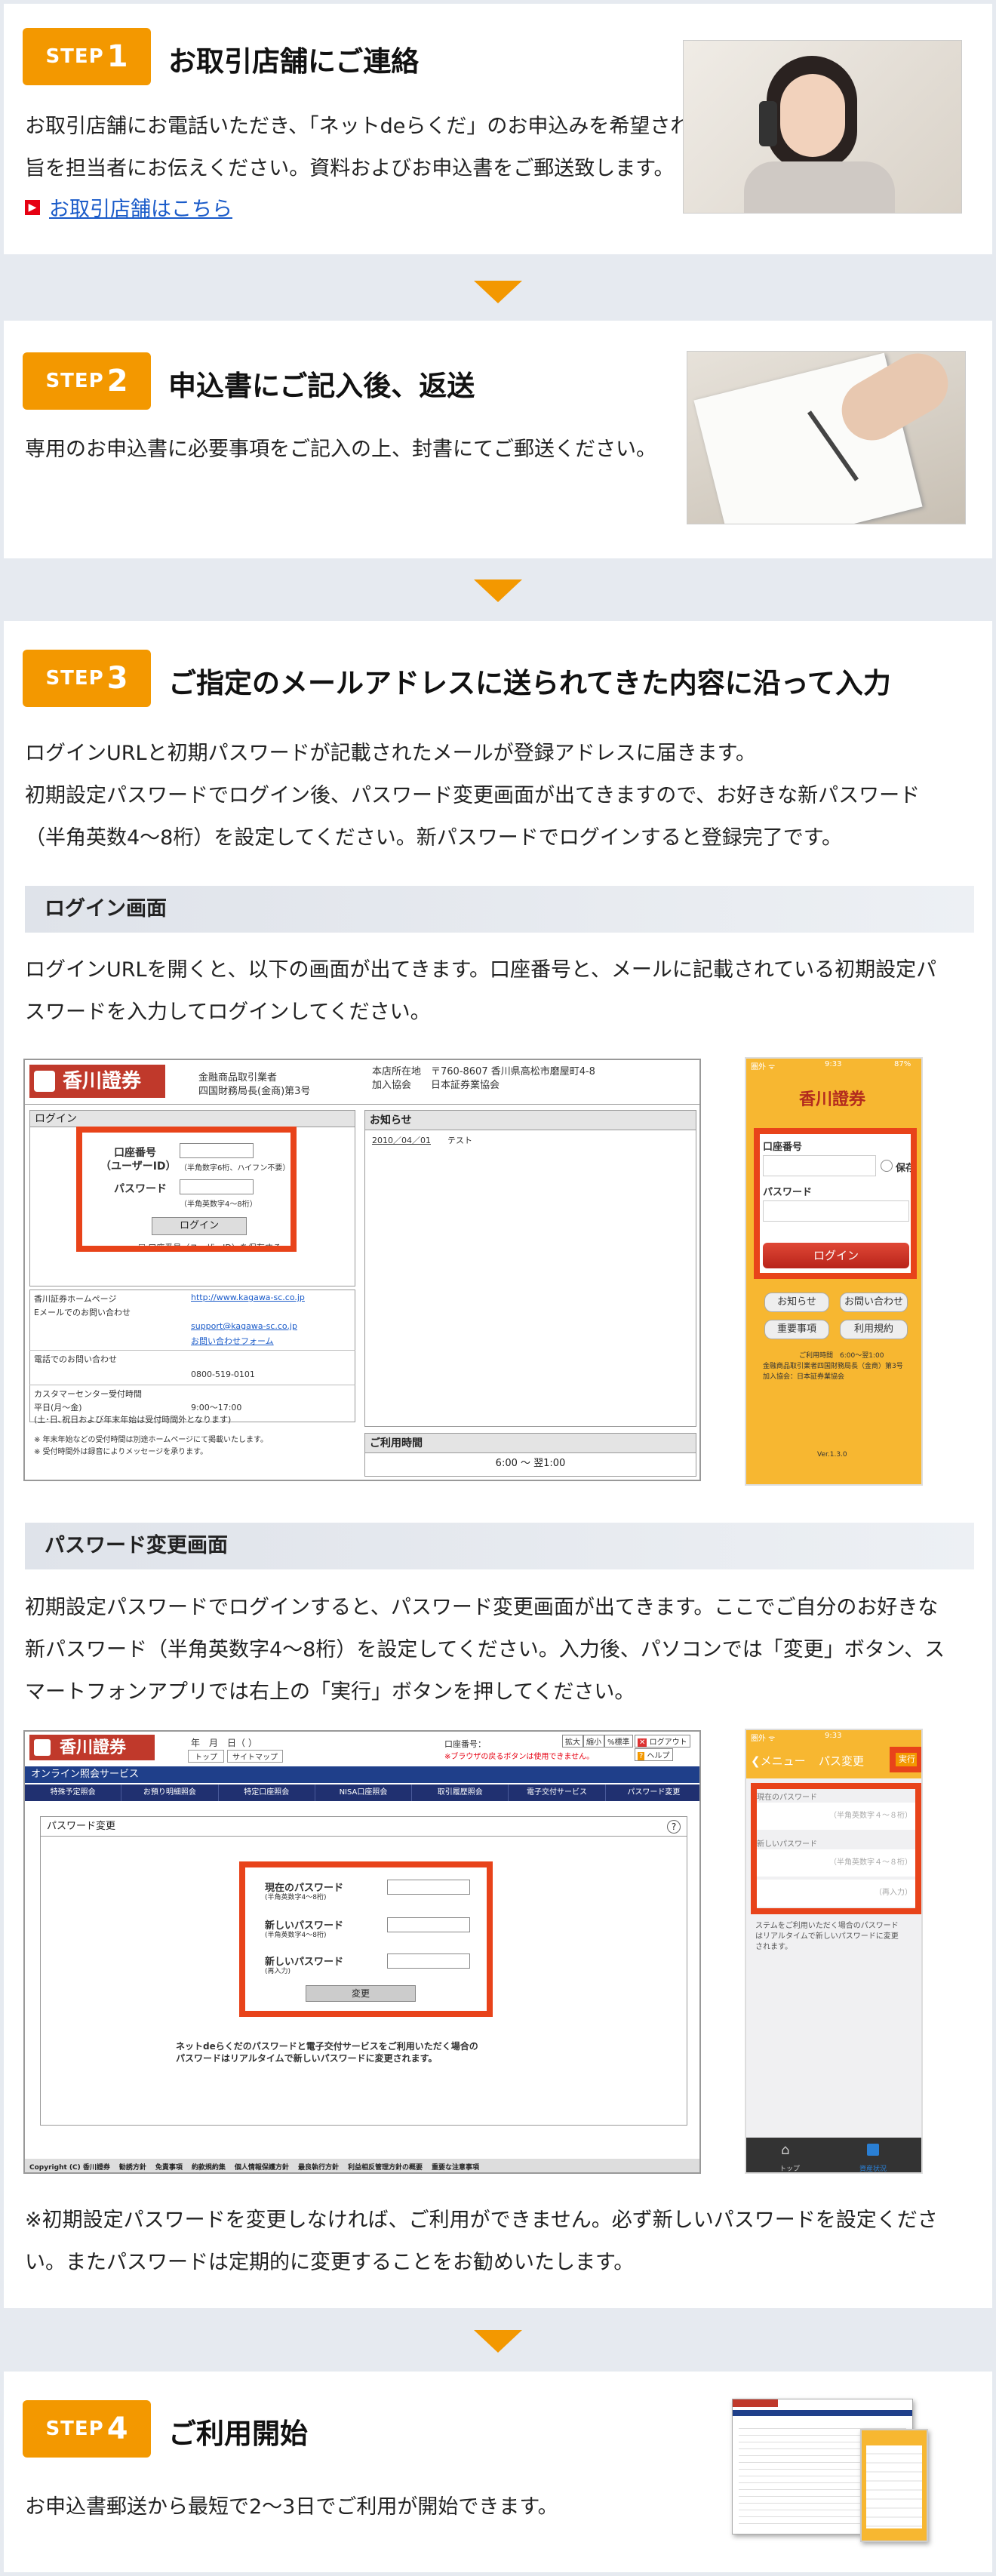 The width and height of the screenshot is (996, 2576). What do you see at coordinates (192, 1119) in the screenshot?
I see `login-tab: ログイン` at bounding box center [192, 1119].